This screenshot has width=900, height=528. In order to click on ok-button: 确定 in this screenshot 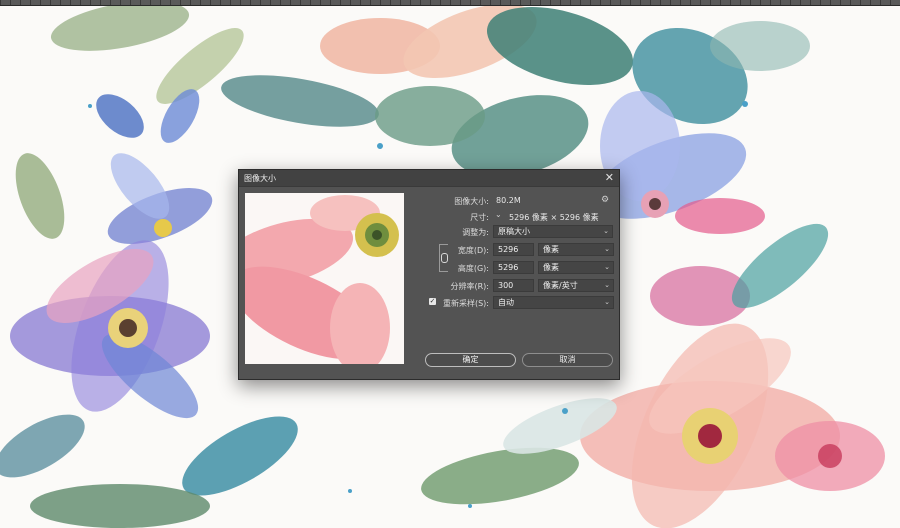, I will do `click(470, 360)`.